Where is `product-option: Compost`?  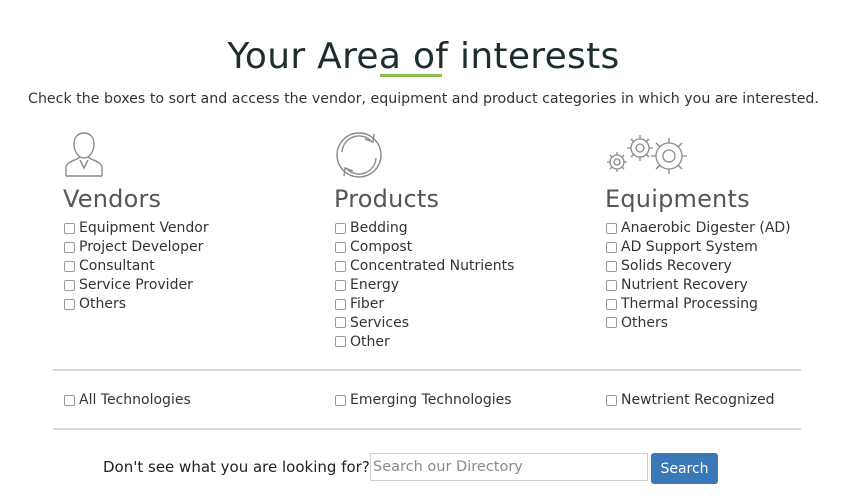
product-option: Compost is located at coordinates (464, 247).